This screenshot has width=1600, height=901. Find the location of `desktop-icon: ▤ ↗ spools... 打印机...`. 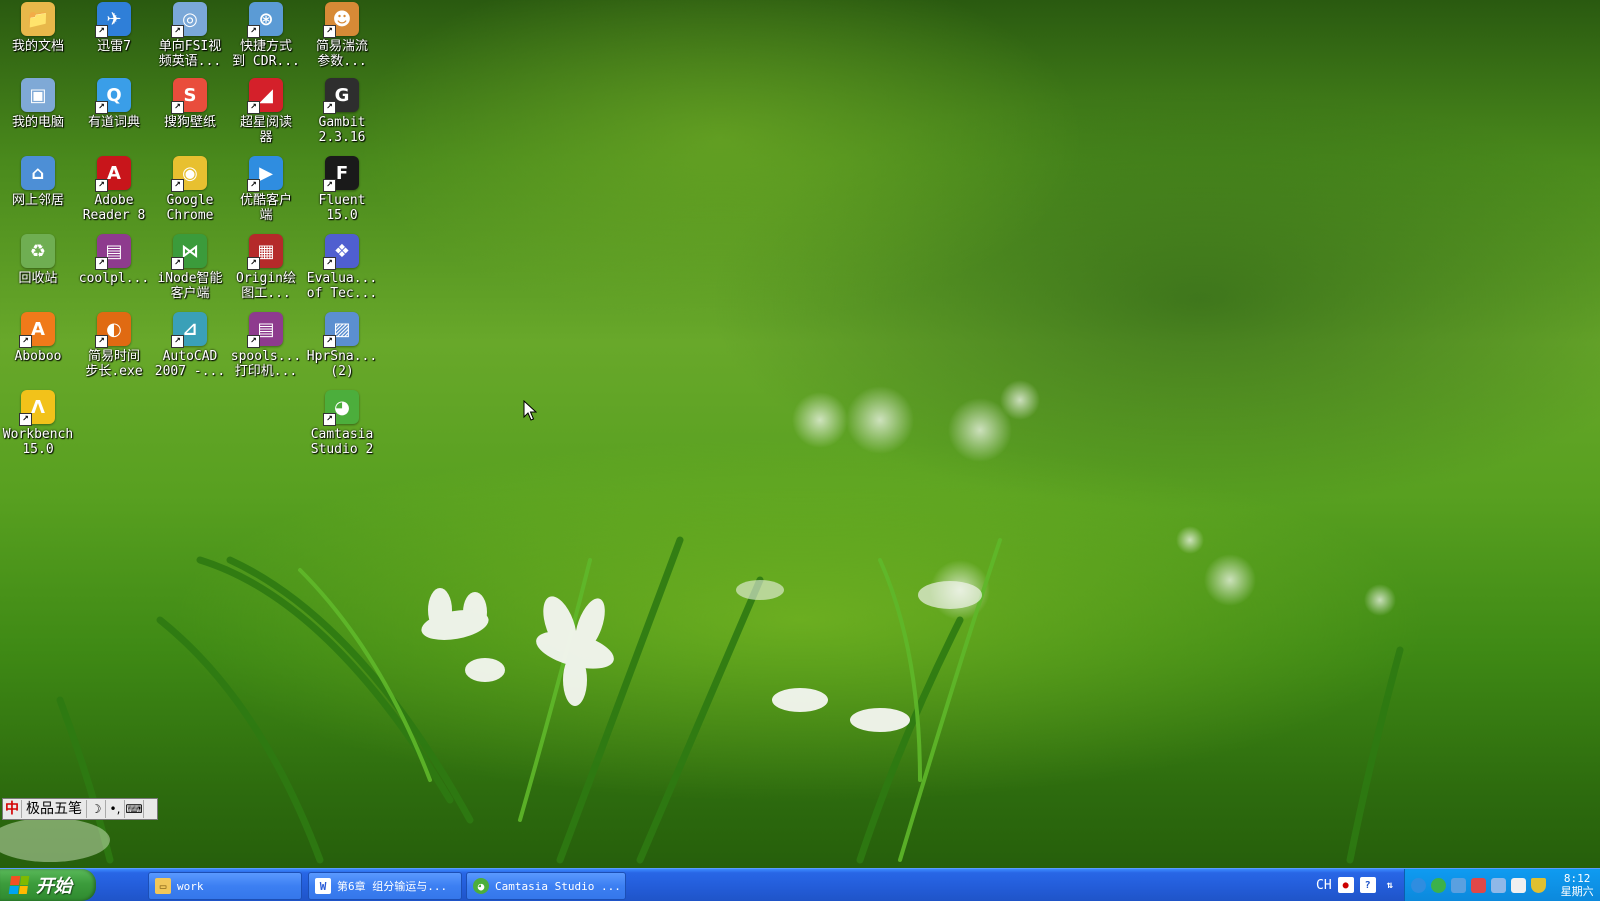

desktop-icon: ▤ ↗ spools... 打印机... is located at coordinates (266, 345).